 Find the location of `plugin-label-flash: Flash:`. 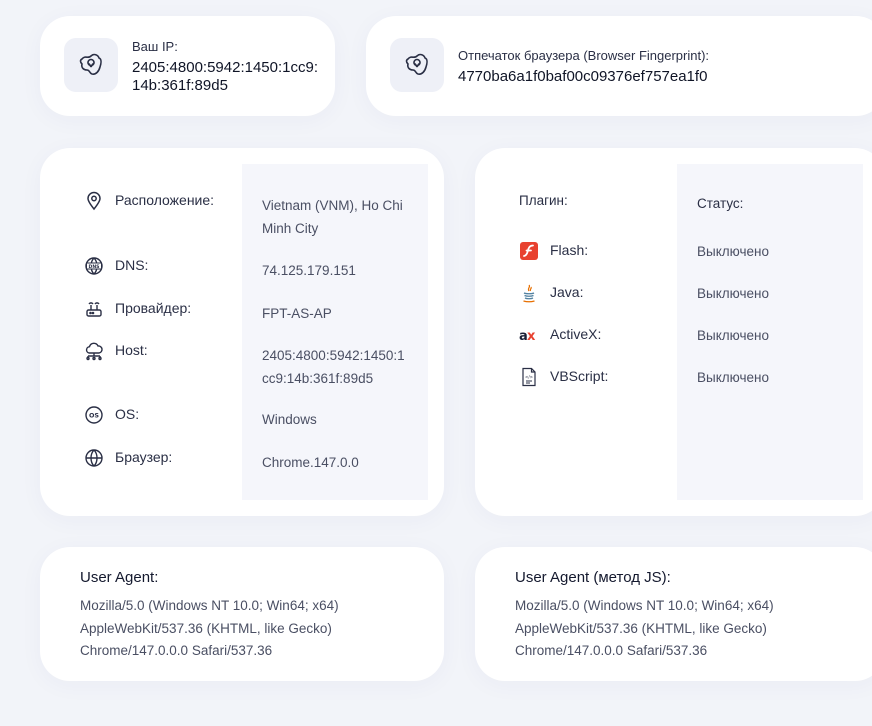

plugin-label-flash: Flash: is located at coordinates (569, 250).